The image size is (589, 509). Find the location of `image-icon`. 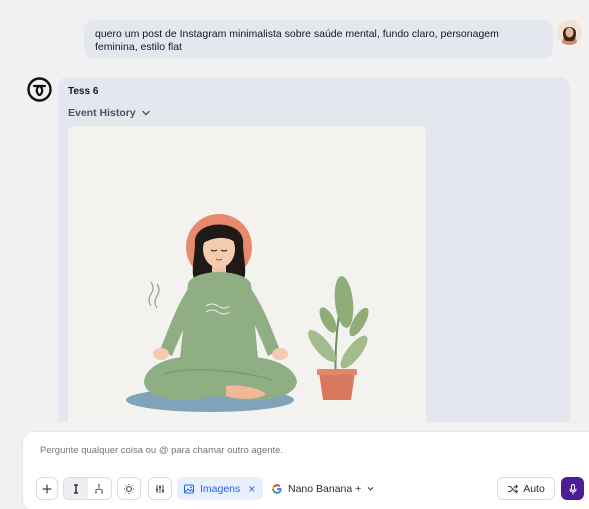

image-icon is located at coordinates (189, 488).